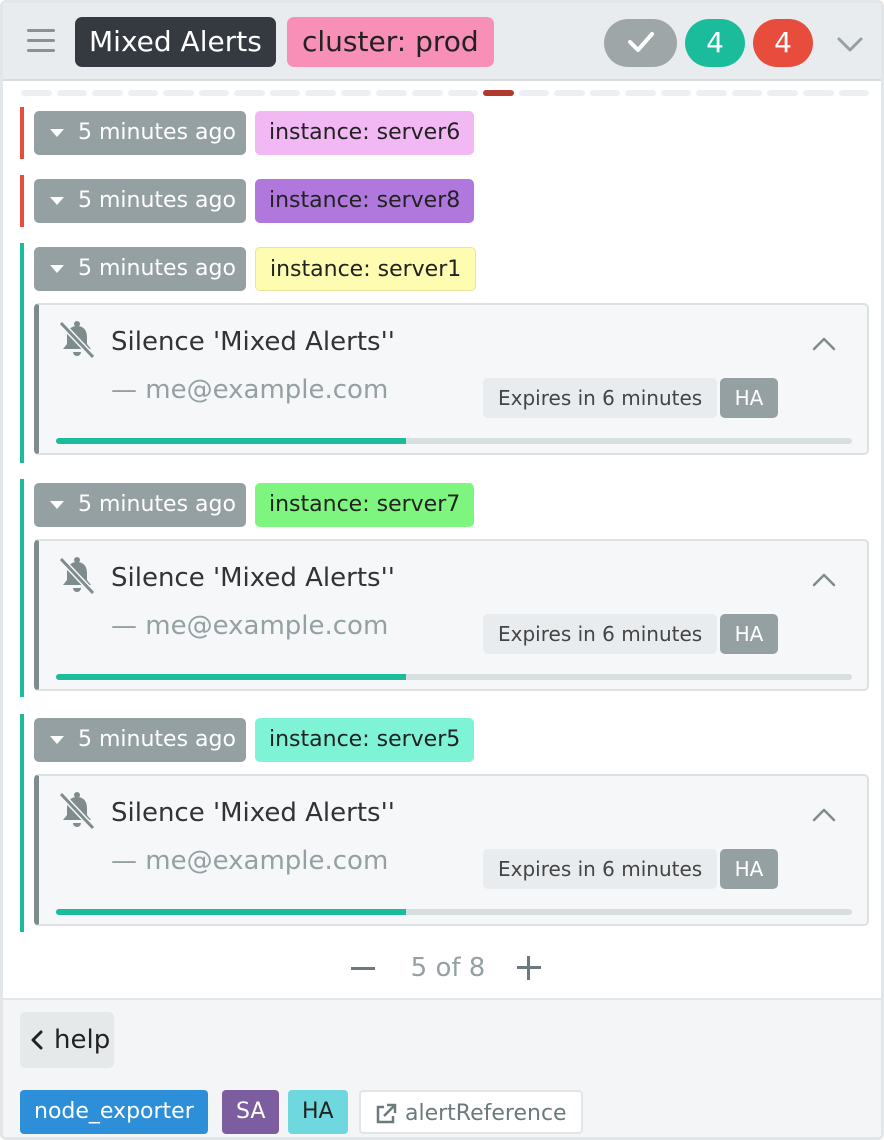 The height and width of the screenshot is (1140, 884). Describe the element at coordinates (448, 969) in the screenshot. I see `group-pager: 5 of 8` at that location.